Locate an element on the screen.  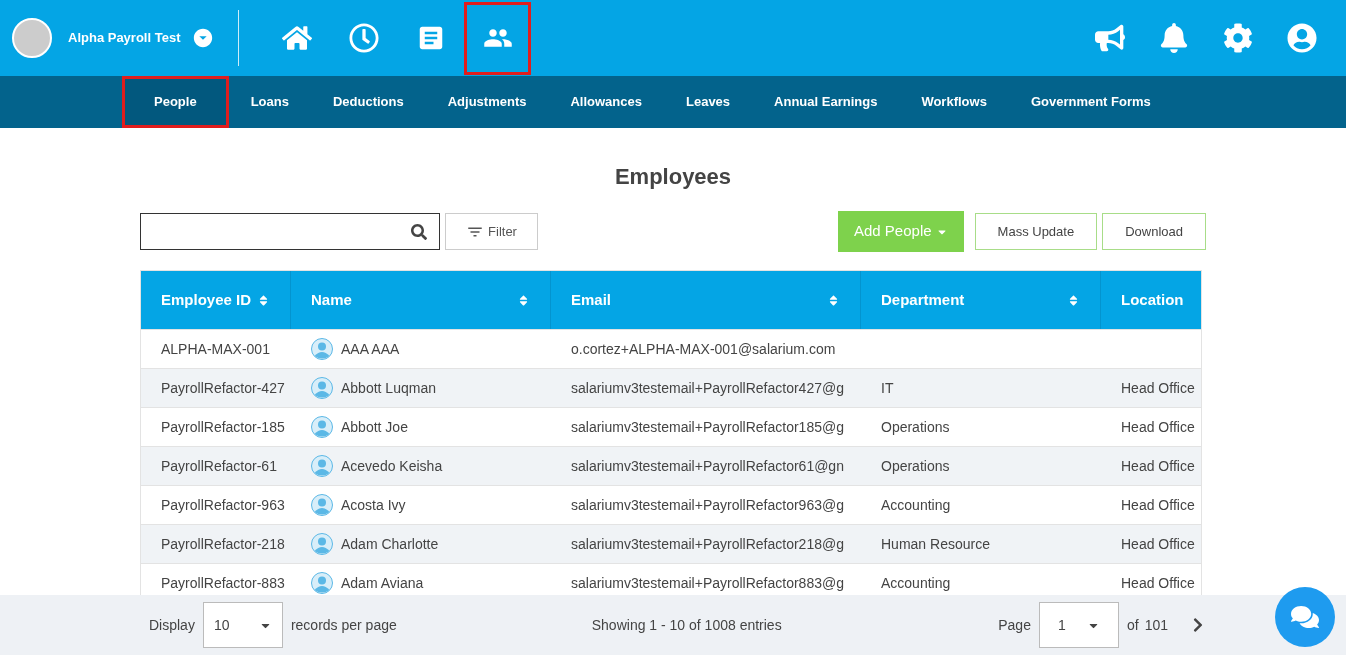
megaphone-icon is located at coordinates (1110, 38).